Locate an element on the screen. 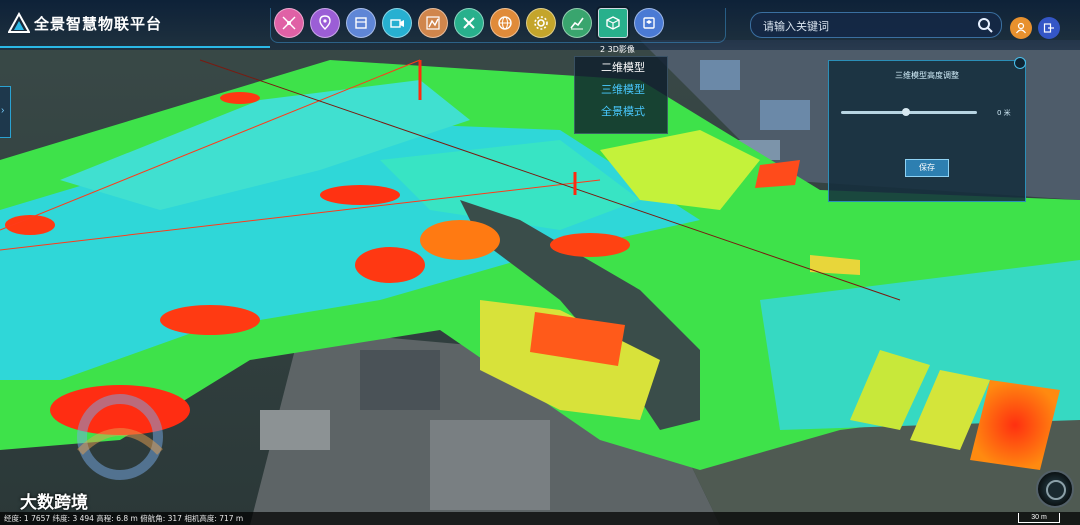  watermark-text: 大数跨境 is located at coordinates (54, 503).